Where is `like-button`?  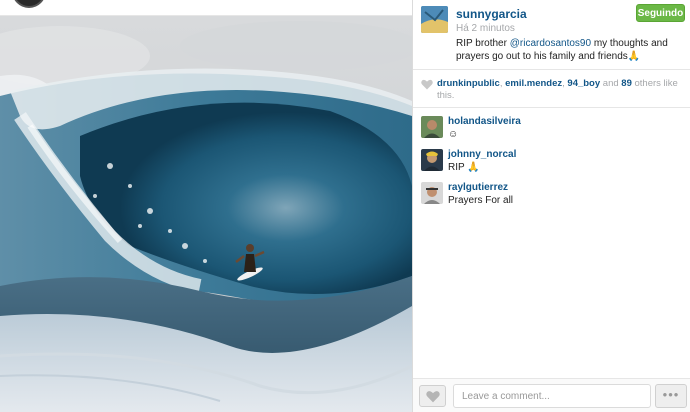
like-button is located at coordinates (432, 396).